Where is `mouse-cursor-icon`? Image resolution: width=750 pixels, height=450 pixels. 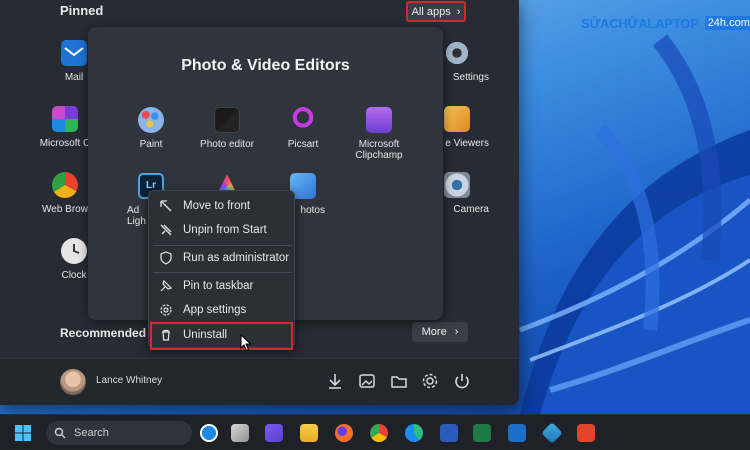
mouse-cursor-icon is located at coordinates (246, 343).